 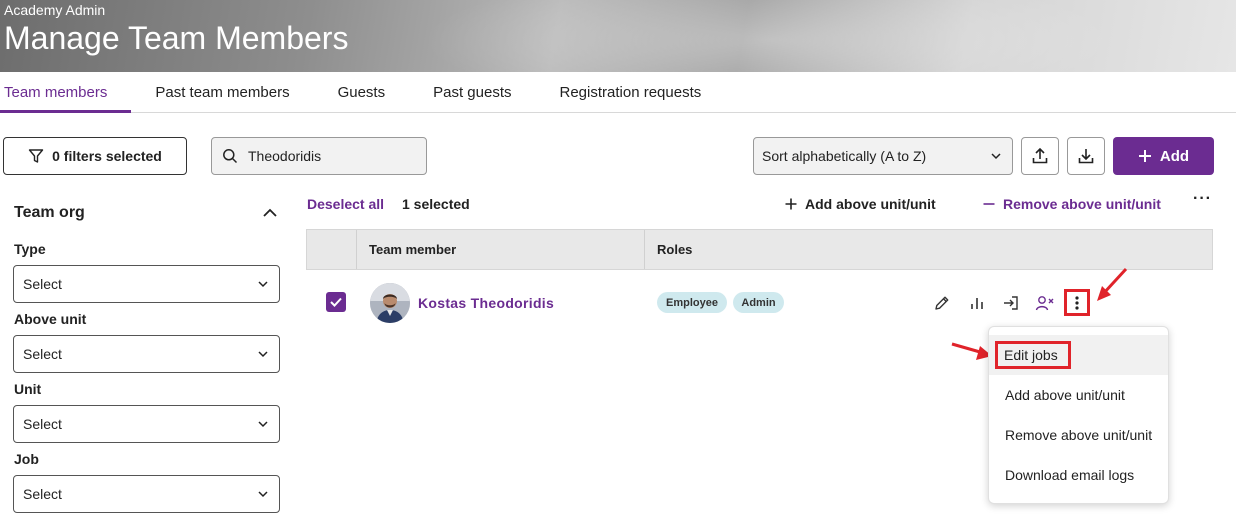 I want to click on search-input, so click(x=328, y=156).